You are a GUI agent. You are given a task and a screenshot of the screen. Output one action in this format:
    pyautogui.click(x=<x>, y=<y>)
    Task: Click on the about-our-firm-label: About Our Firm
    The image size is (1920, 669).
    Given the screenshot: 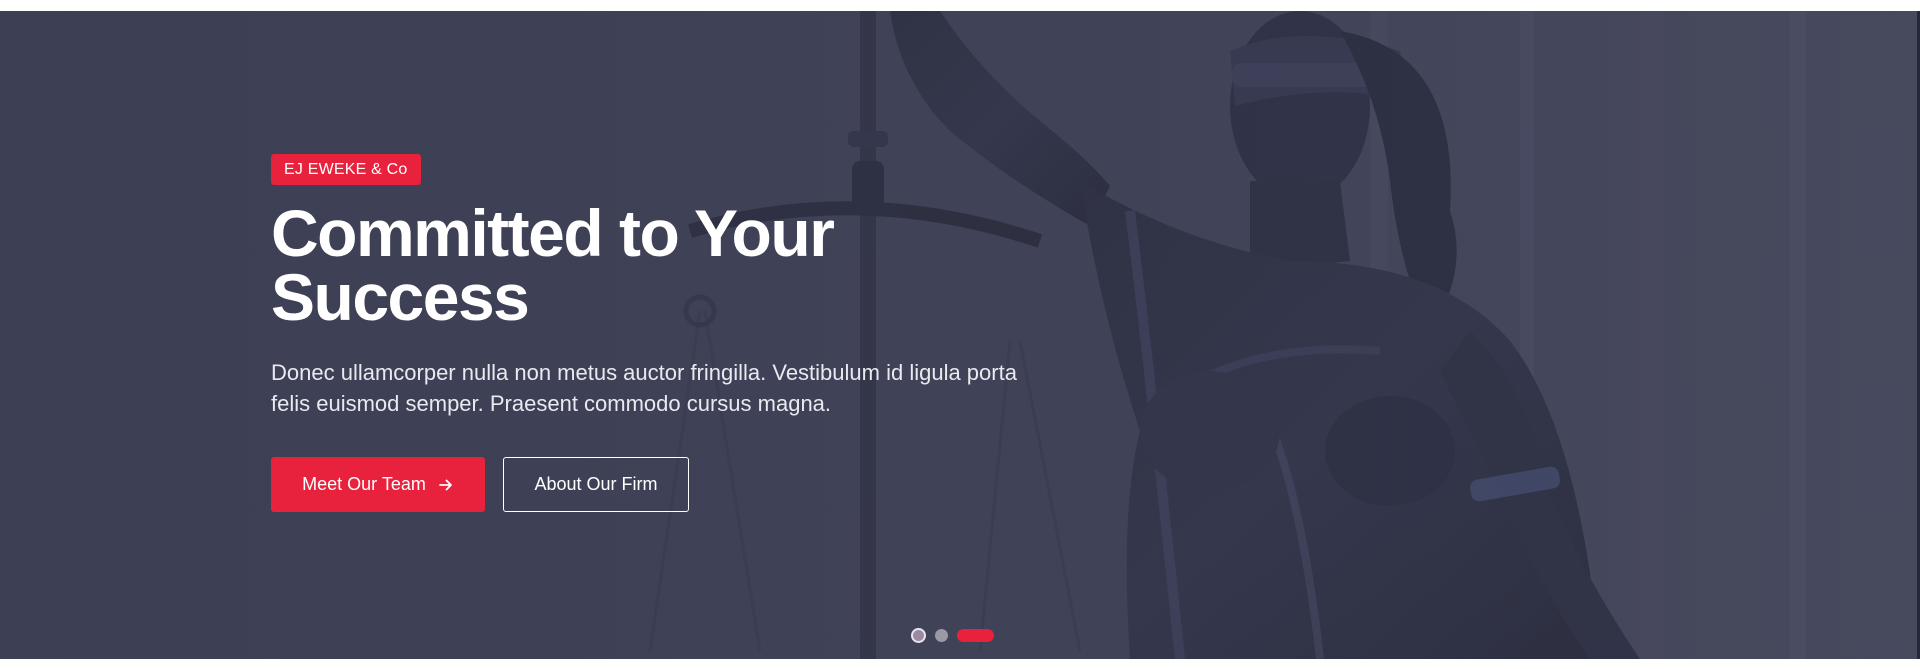 What is the action you would take?
    pyautogui.click(x=596, y=484)
    